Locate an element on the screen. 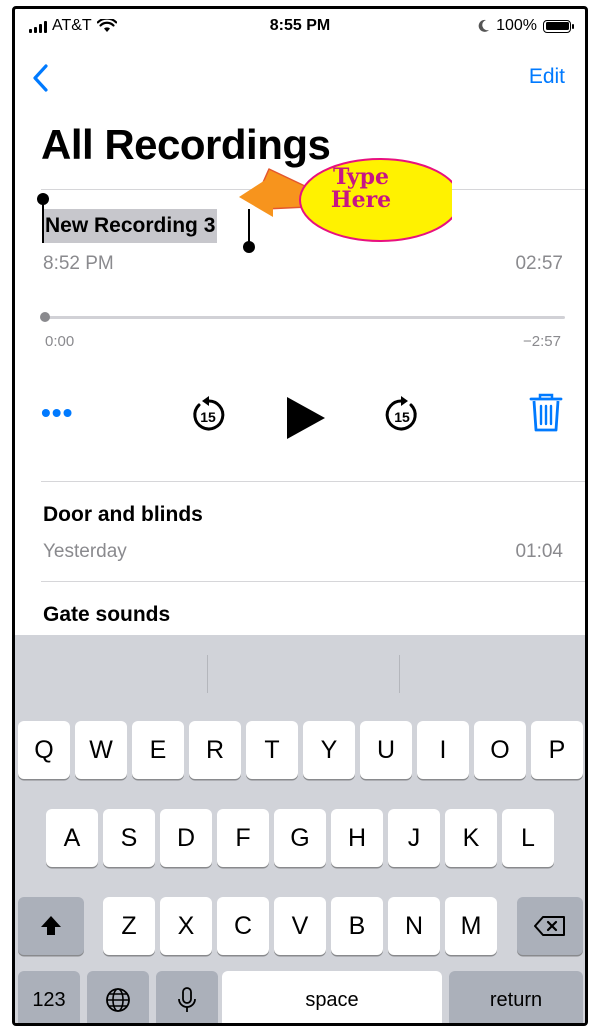 Image resolution: width=593 pixels, height=1030 pixels. battery-percent: 100% is located at coordinates (516, 25).